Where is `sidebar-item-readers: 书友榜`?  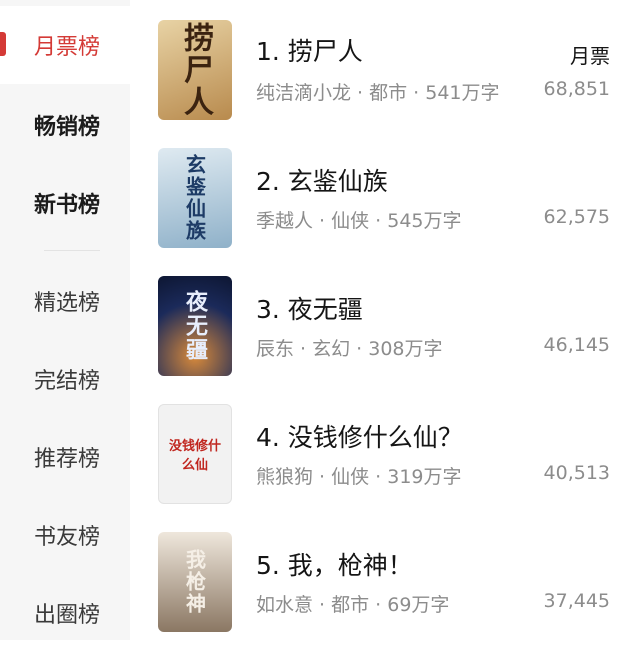
sidebar-item-readers: 书友榜 is located at coordinates (65, 535).